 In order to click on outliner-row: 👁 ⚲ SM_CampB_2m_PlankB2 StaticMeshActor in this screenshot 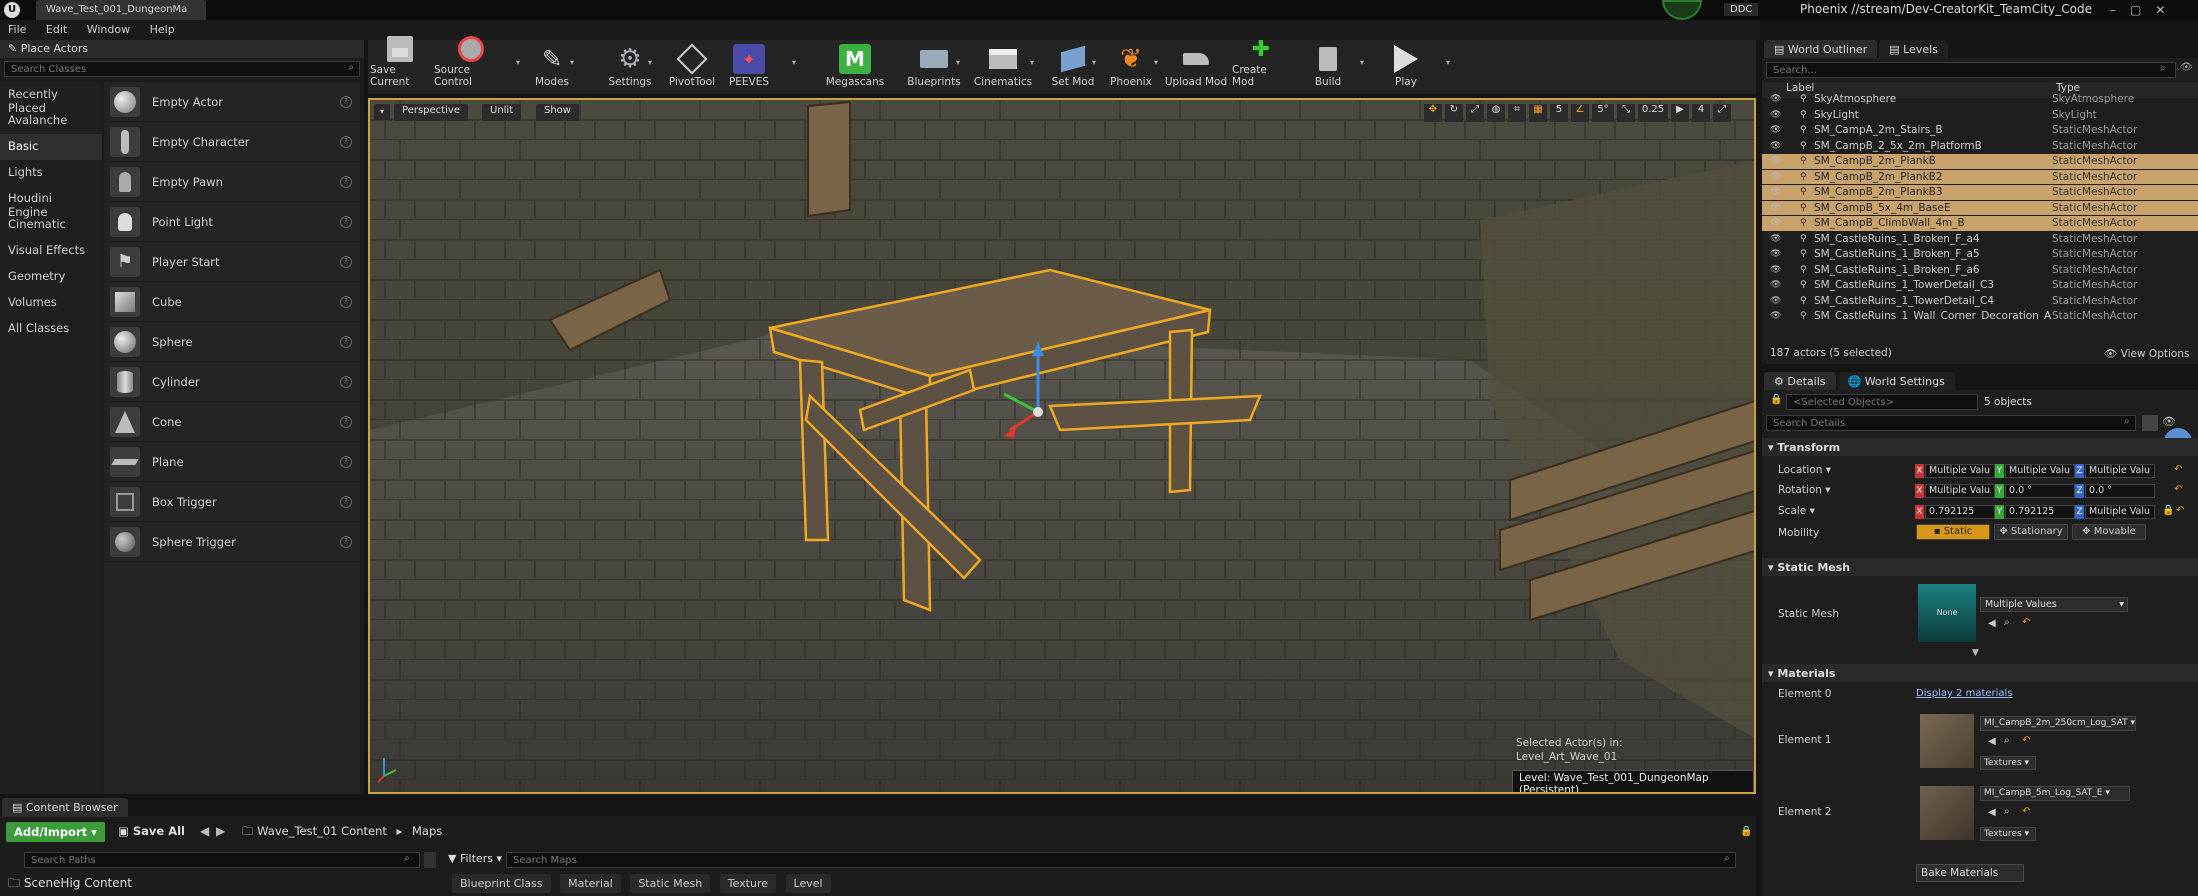, I will do `click(1980, 177)`.